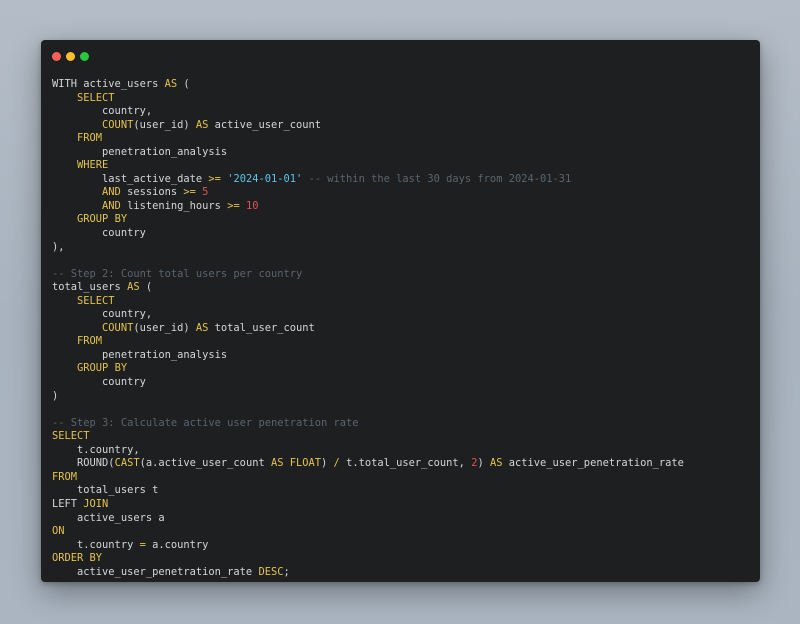 The image size is (800, 624). Describe the element at coordinates (58, 531) in the screenshot. I see `code-token: ON` at that location.